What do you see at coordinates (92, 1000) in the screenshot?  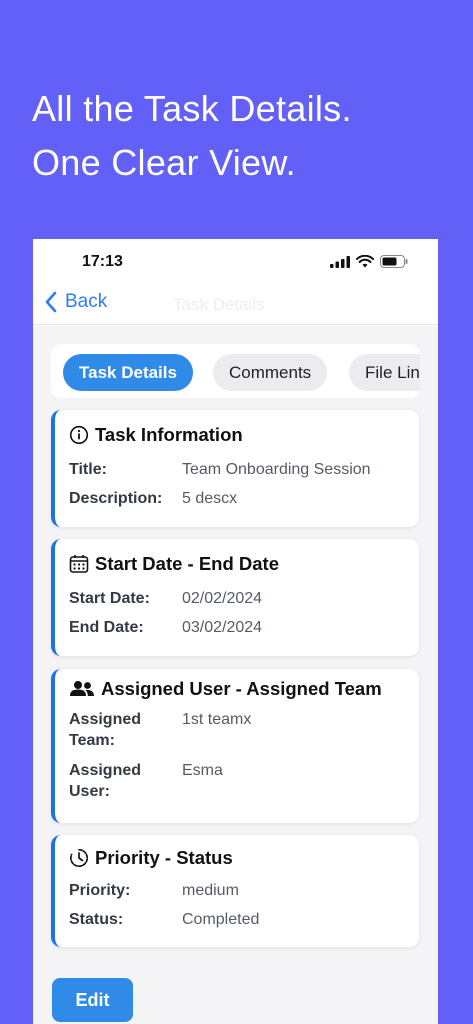 I see `edit-button: Edit` at bounding box center [92, 1000].